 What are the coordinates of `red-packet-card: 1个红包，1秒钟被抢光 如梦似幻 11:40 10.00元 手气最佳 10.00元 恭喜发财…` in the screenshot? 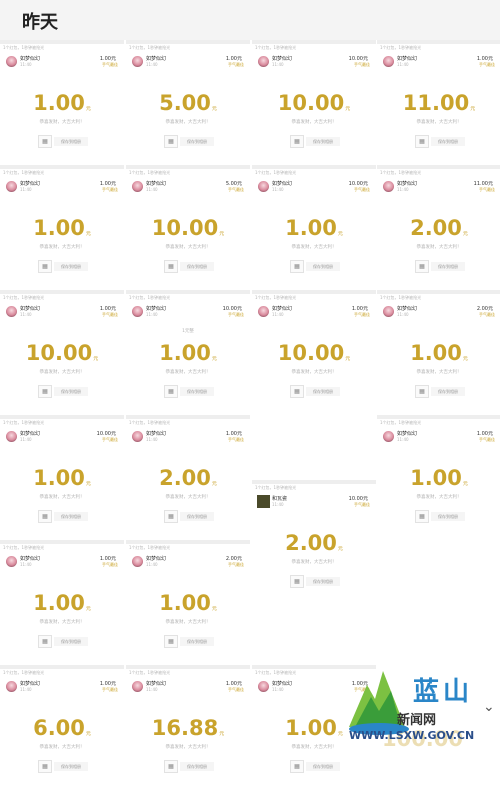 It's located at (314, 102).